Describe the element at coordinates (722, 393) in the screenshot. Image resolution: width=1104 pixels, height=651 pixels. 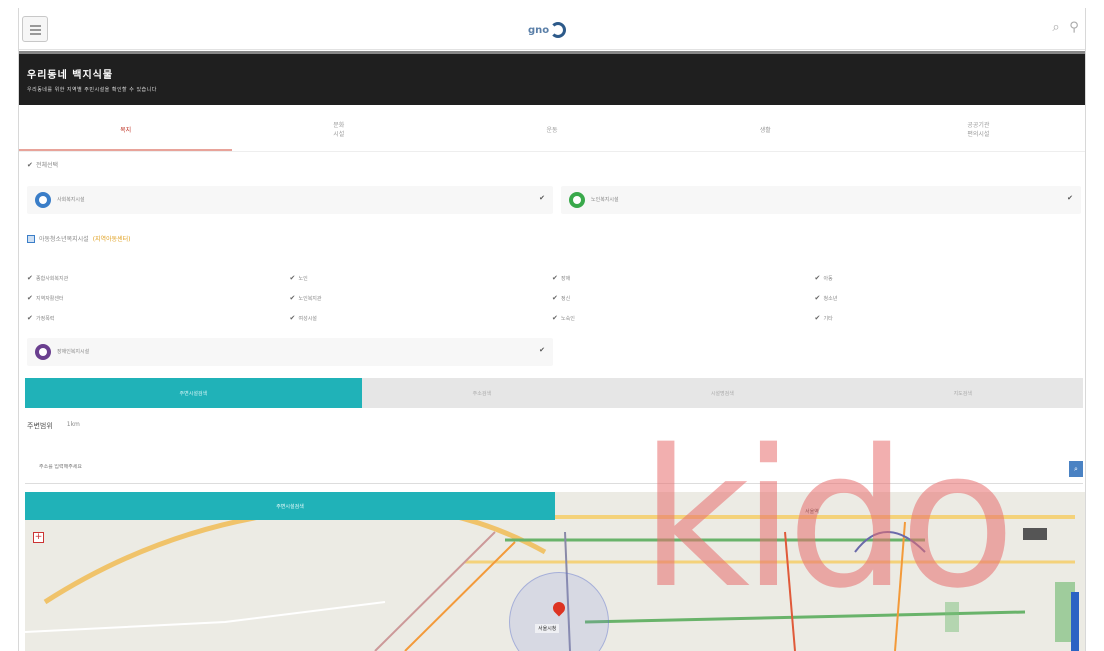
I see `tab-name-search: 시설명검색` at that location.